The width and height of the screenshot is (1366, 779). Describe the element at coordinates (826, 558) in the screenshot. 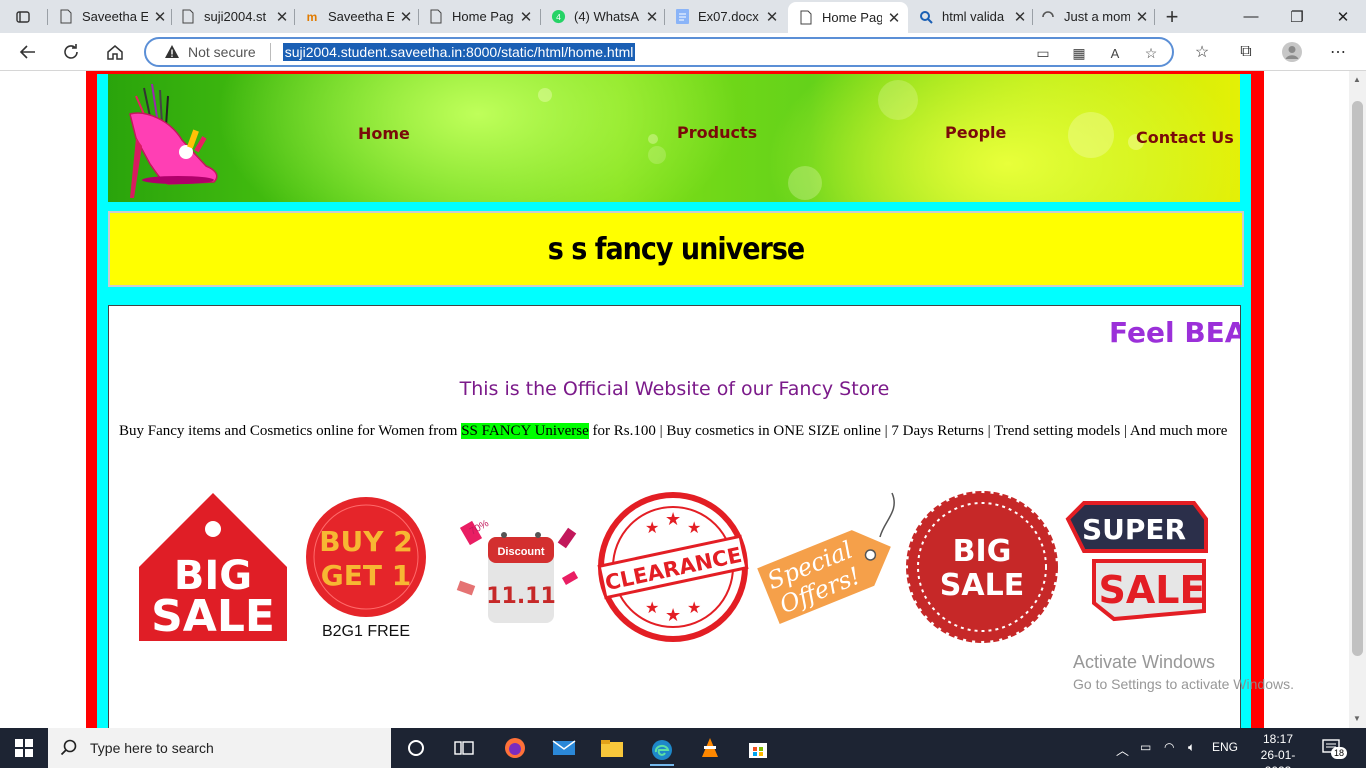

I see `special-offers-tag-image: Special Offers!` at that location.